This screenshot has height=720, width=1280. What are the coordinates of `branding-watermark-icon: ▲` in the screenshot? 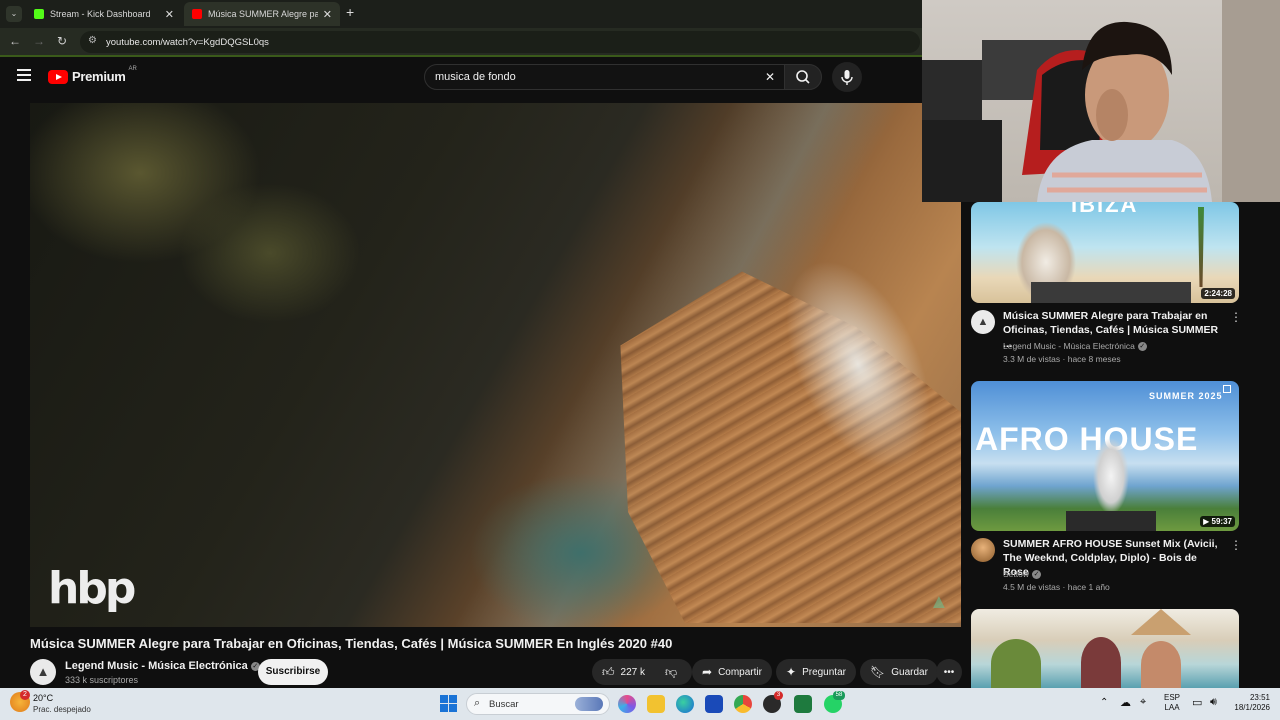 It's located at (940, 602).